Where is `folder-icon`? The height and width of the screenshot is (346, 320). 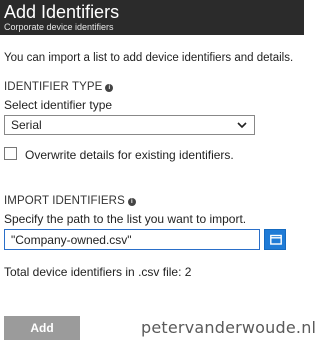
folder-icon is located at coordinates (276, 239).